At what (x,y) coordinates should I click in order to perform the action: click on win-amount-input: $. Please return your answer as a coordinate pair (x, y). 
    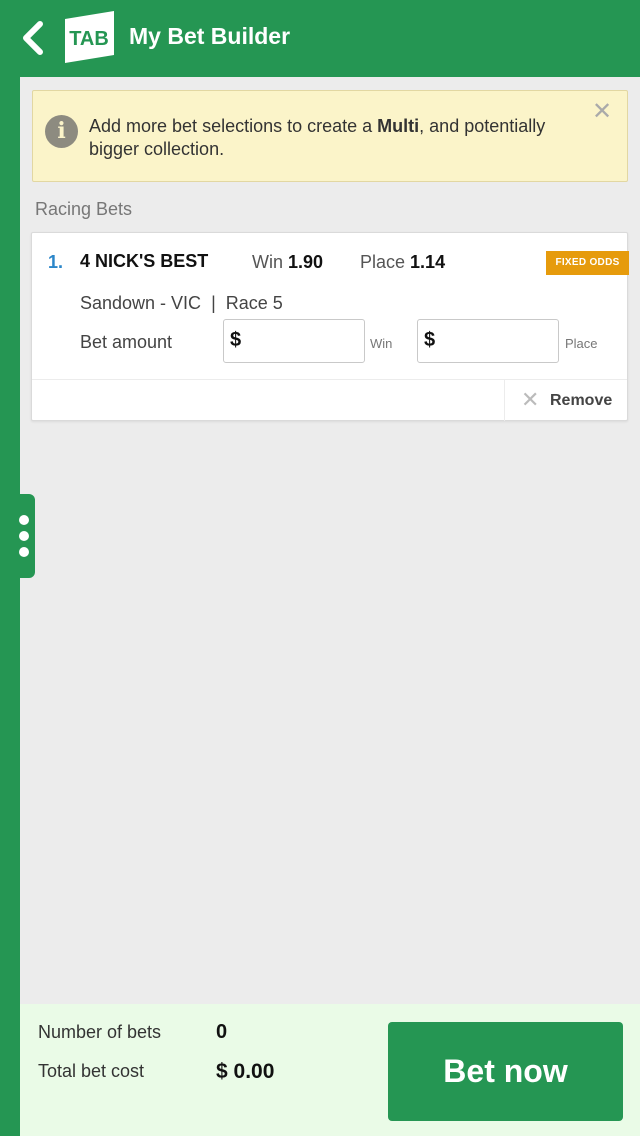
    Looking at the image, I should click on (294, 341).